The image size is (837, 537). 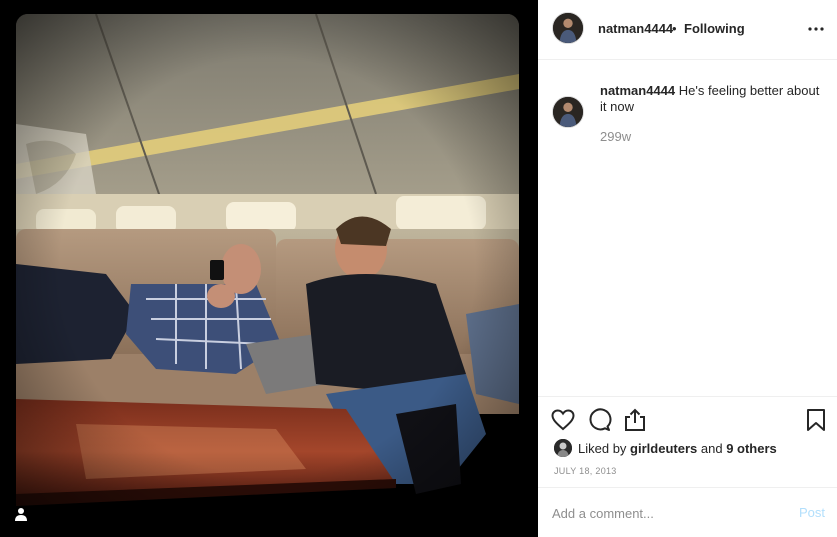 I want to click on comment-input, so click(x=662, y=513).